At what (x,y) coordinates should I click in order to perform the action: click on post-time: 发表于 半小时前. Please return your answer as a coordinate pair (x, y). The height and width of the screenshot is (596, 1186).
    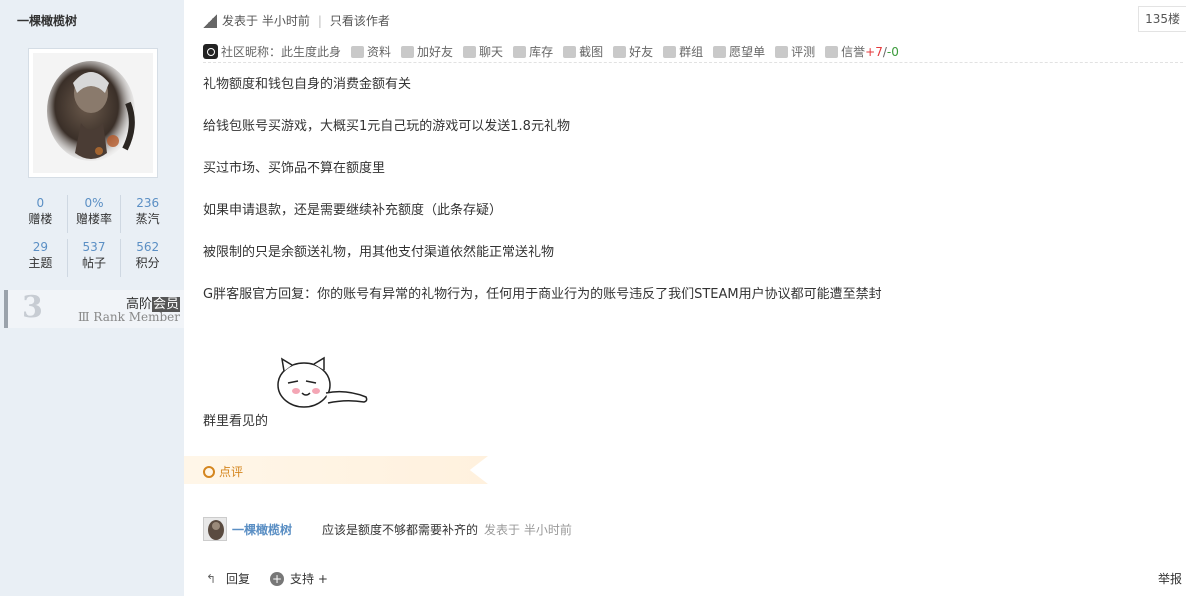
    Looking at the image, I should click on (266, 21).